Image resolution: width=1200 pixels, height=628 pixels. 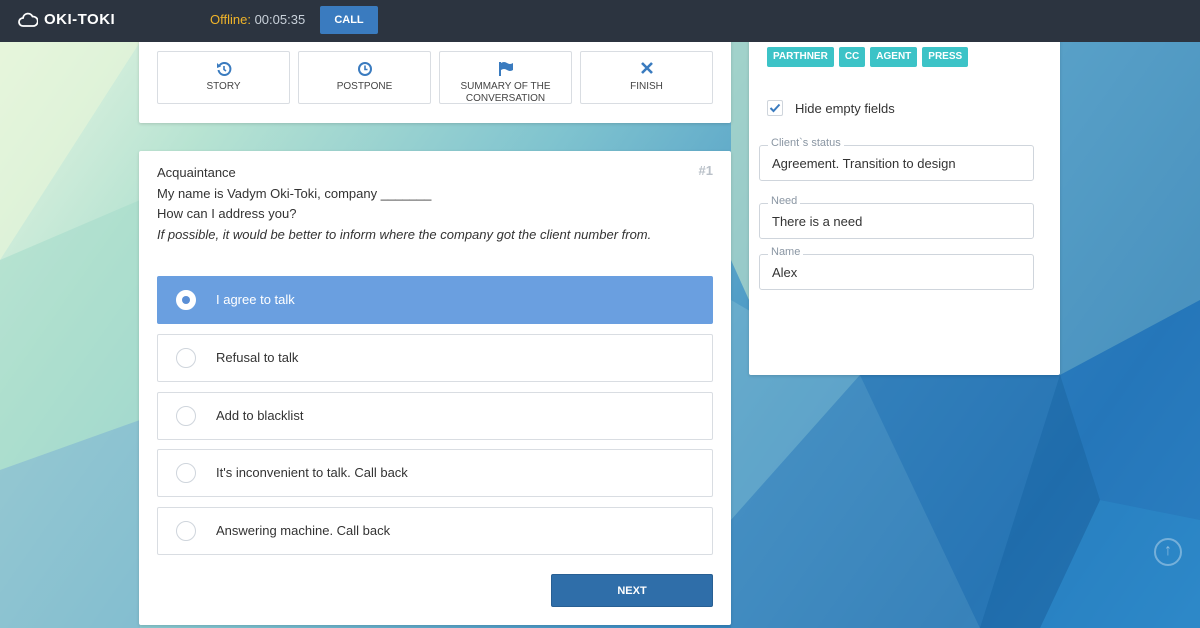 I want to click on option-answering-machine: Answering machine. Call back, so click(x=435, y=531).